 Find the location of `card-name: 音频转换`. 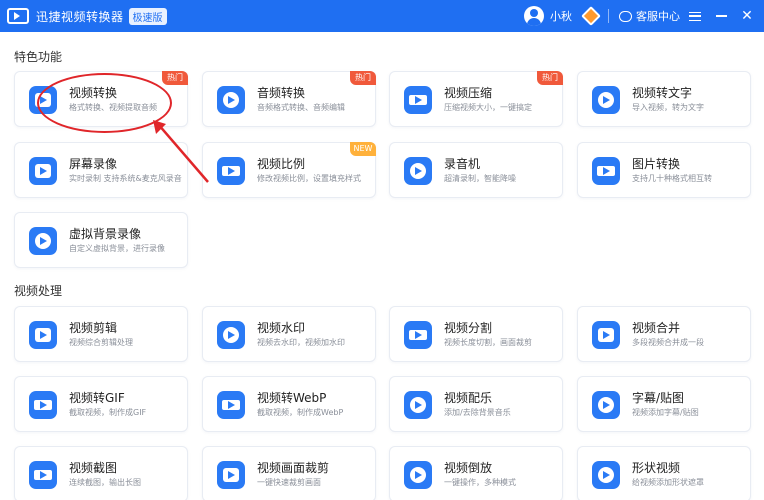

card-name: 音频转换 is located at coordinates (281, 93).